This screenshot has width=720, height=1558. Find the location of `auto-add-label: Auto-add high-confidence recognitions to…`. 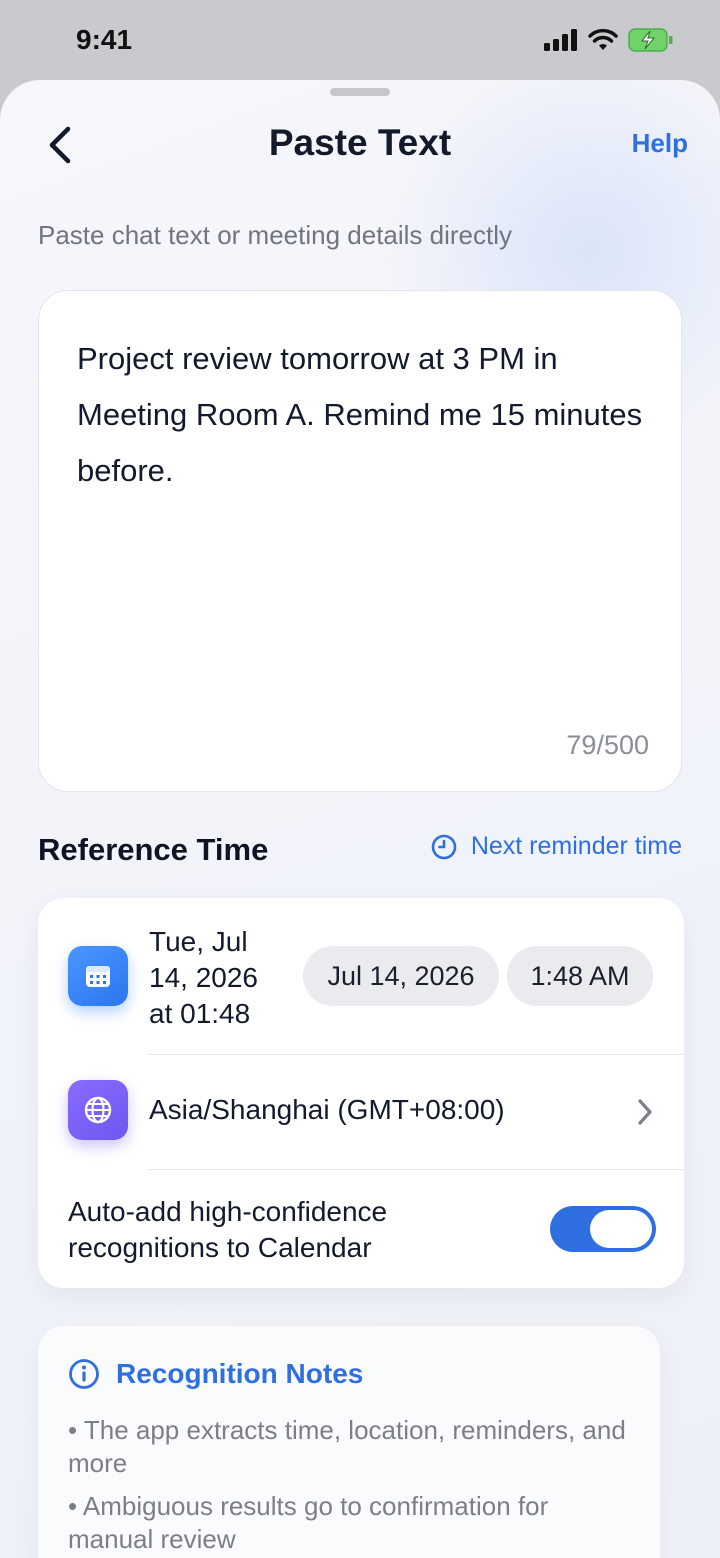

auto-add-label: Auto-add high-confidence recognitions to… is located at coordinates (228, 1229).